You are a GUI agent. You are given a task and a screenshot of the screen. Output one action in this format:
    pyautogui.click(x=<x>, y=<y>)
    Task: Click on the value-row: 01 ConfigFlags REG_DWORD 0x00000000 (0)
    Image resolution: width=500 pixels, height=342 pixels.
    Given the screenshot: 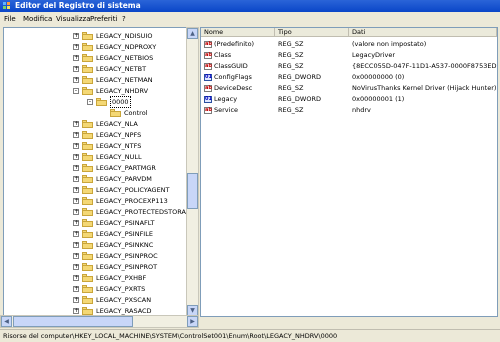 What is the action you would take?
    pyautogui.click(x=349, y=77)
    